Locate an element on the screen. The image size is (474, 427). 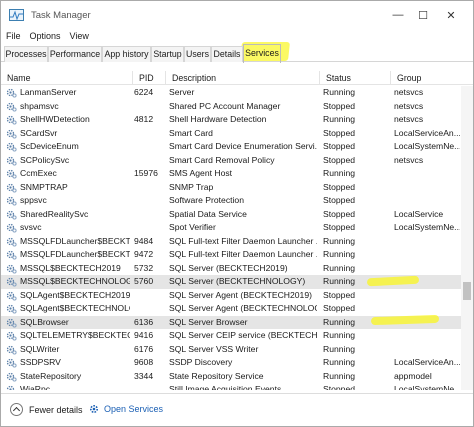
open-services-link: Open Services is located at coordinates (125, 409).